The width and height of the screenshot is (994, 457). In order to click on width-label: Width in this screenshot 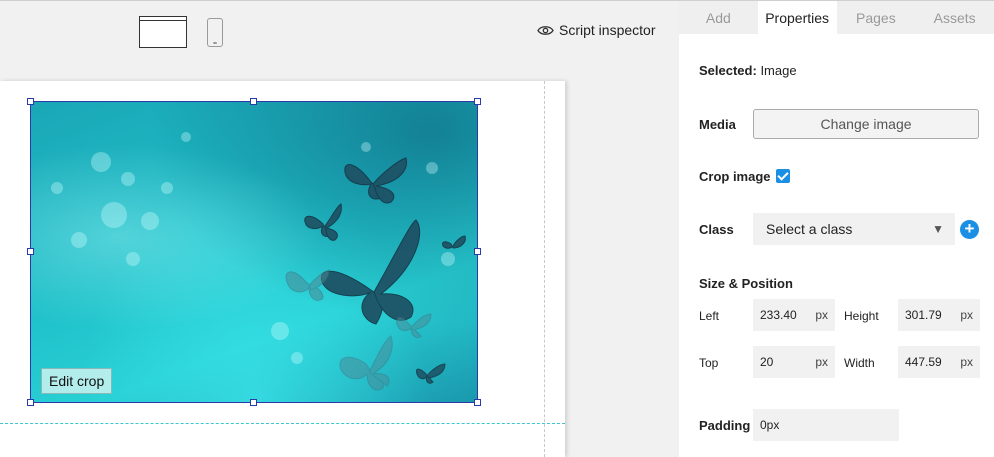, I will do `click(859, 363)`.